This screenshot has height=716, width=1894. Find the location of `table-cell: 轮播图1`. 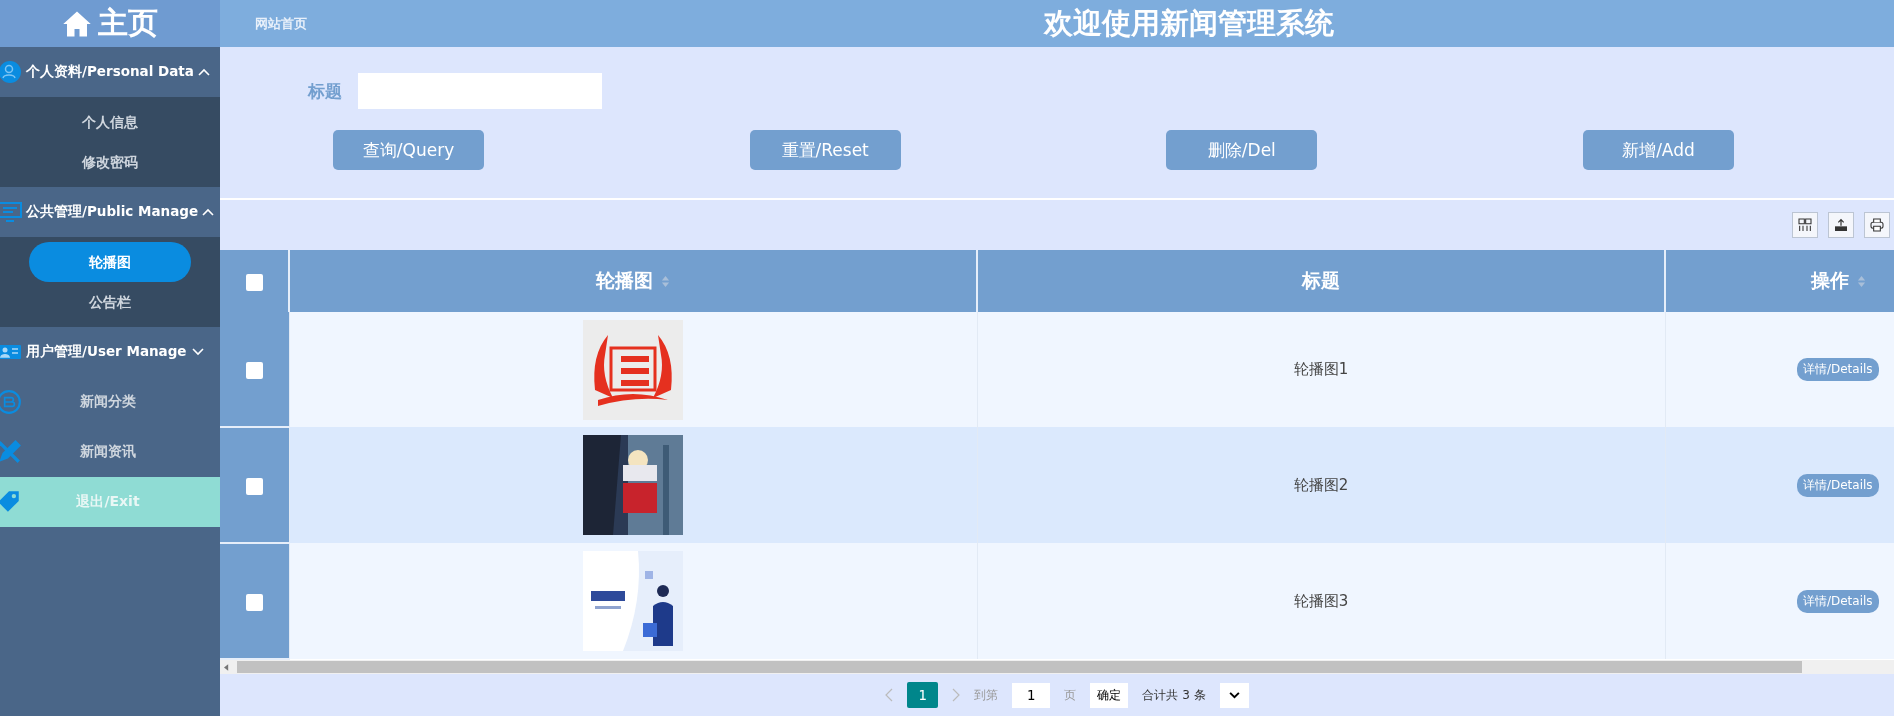

table-cell: 轮播图1 is located at coordinates (1321, 369).